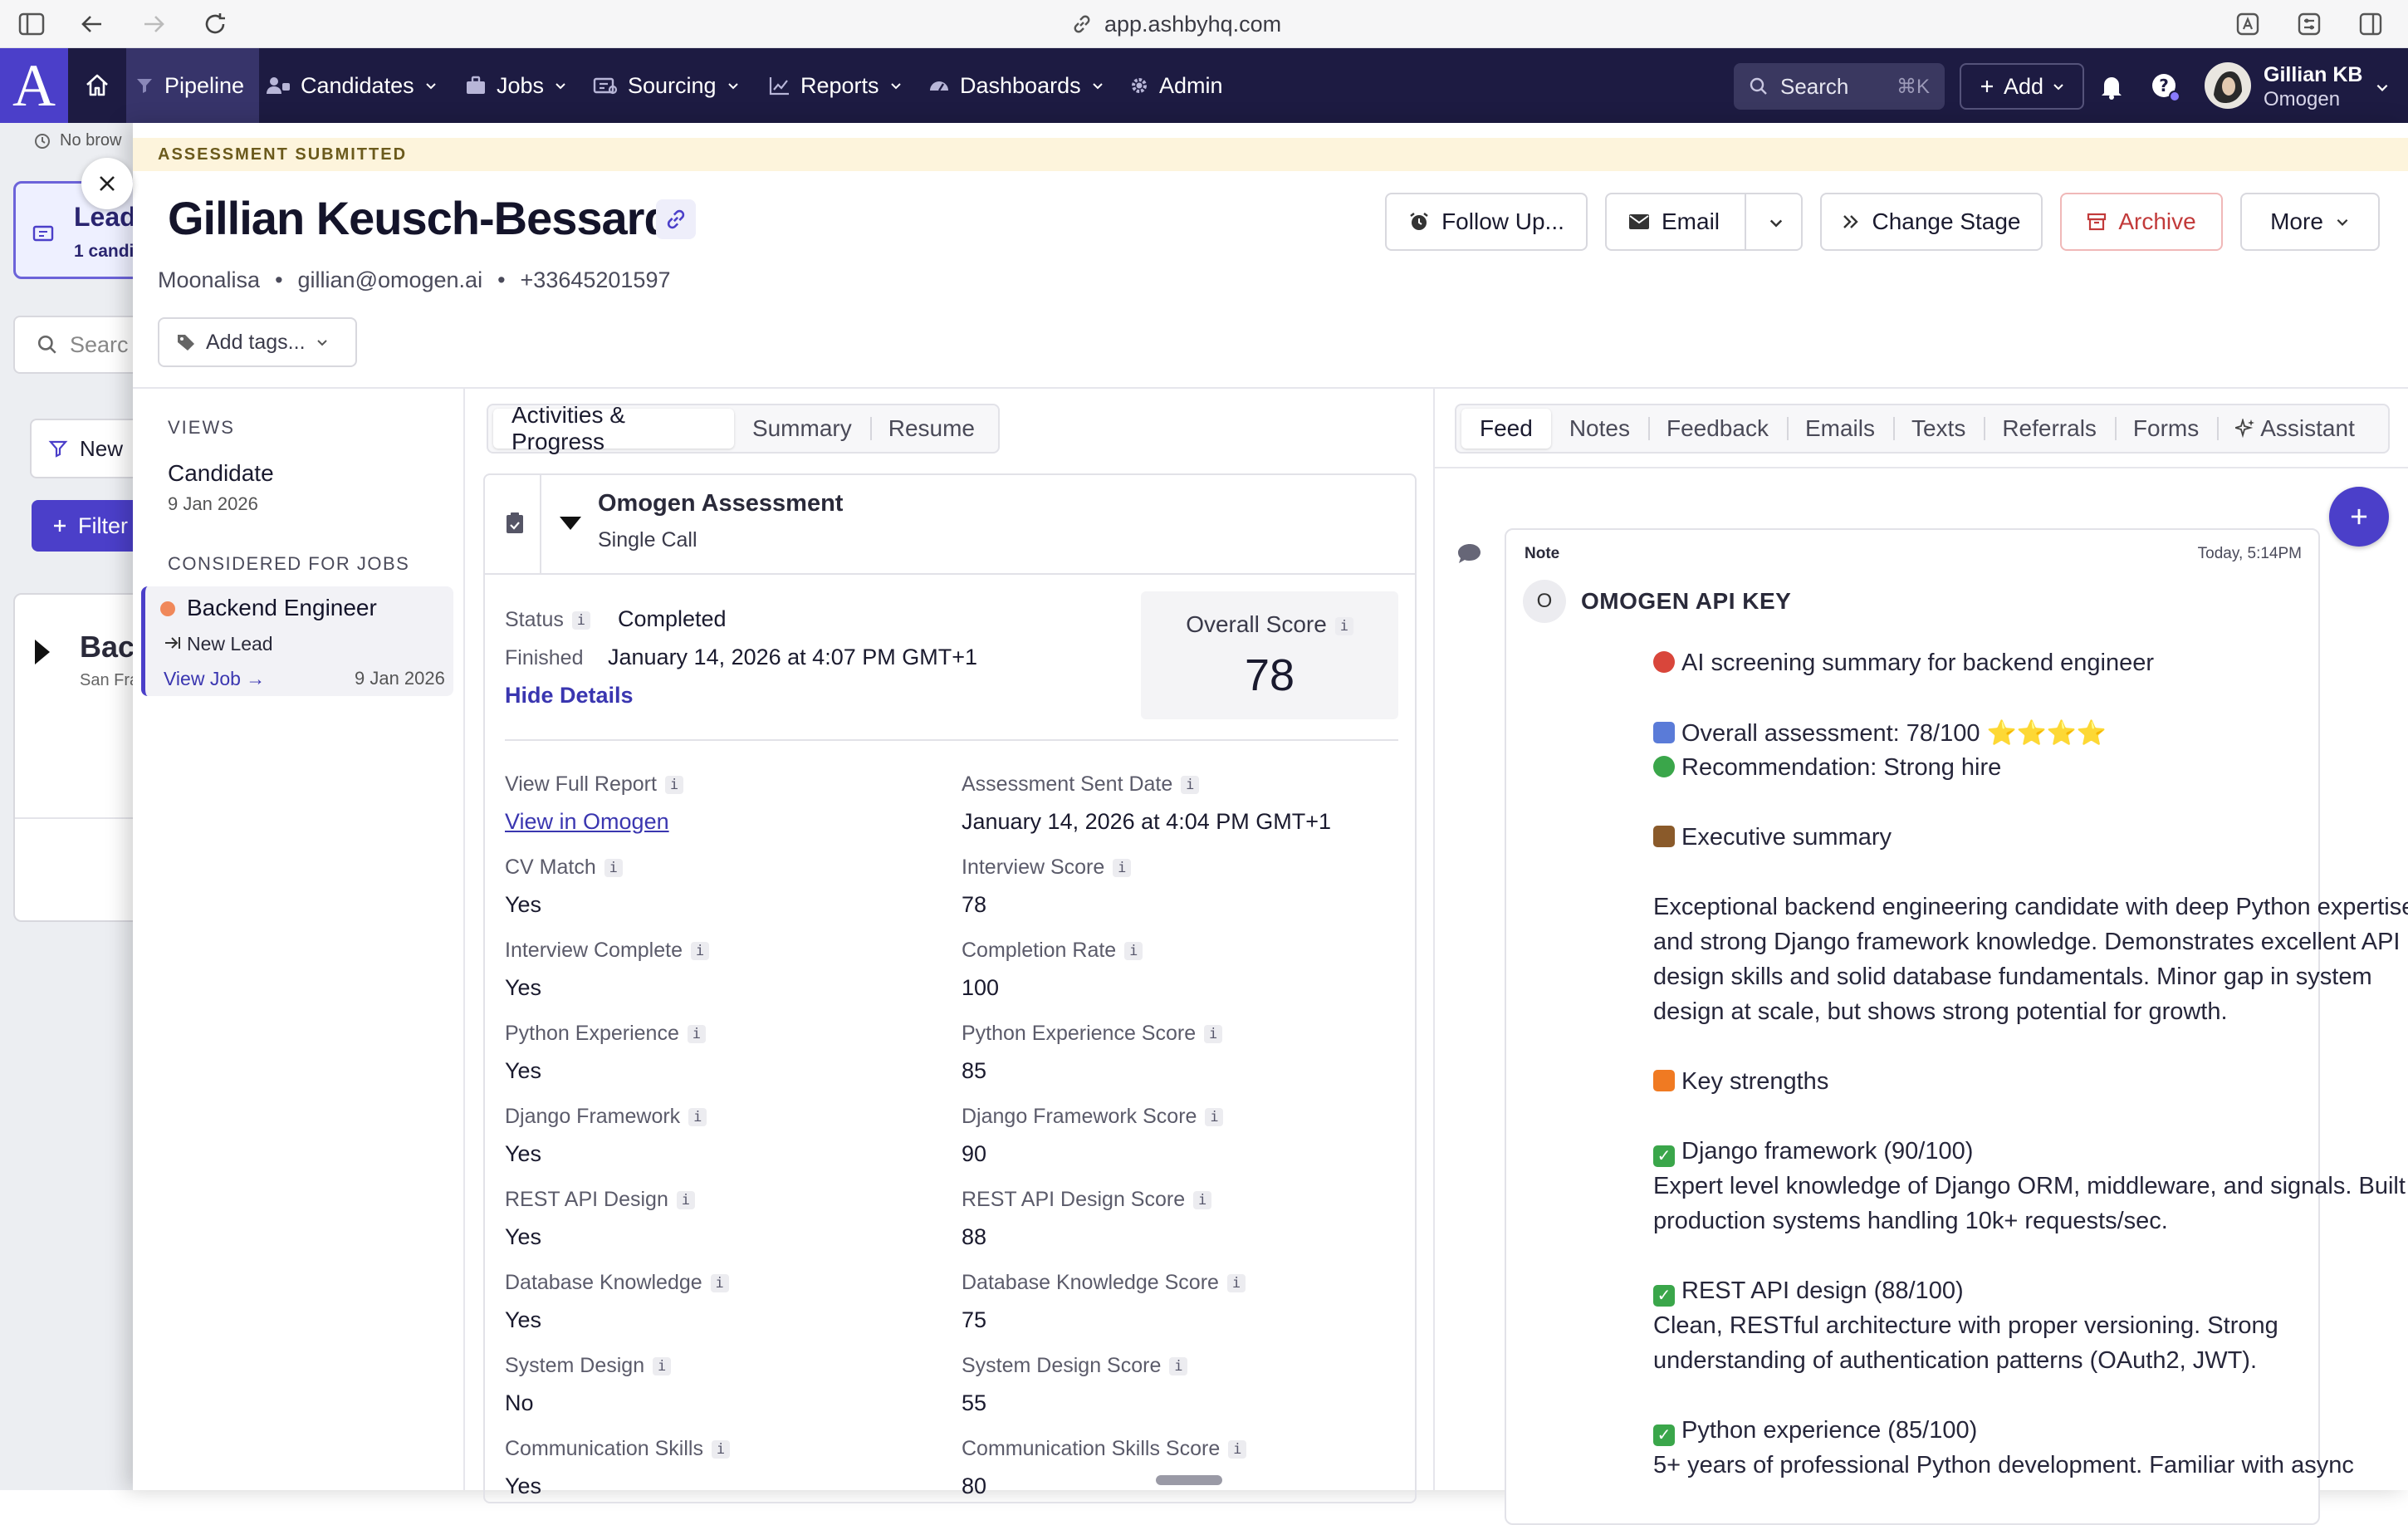  What do you see at coordinates (1827, 768) in the screenshot?
I see `note-line: Recommendation: Strong hire` at bounding box center [1827, 768].